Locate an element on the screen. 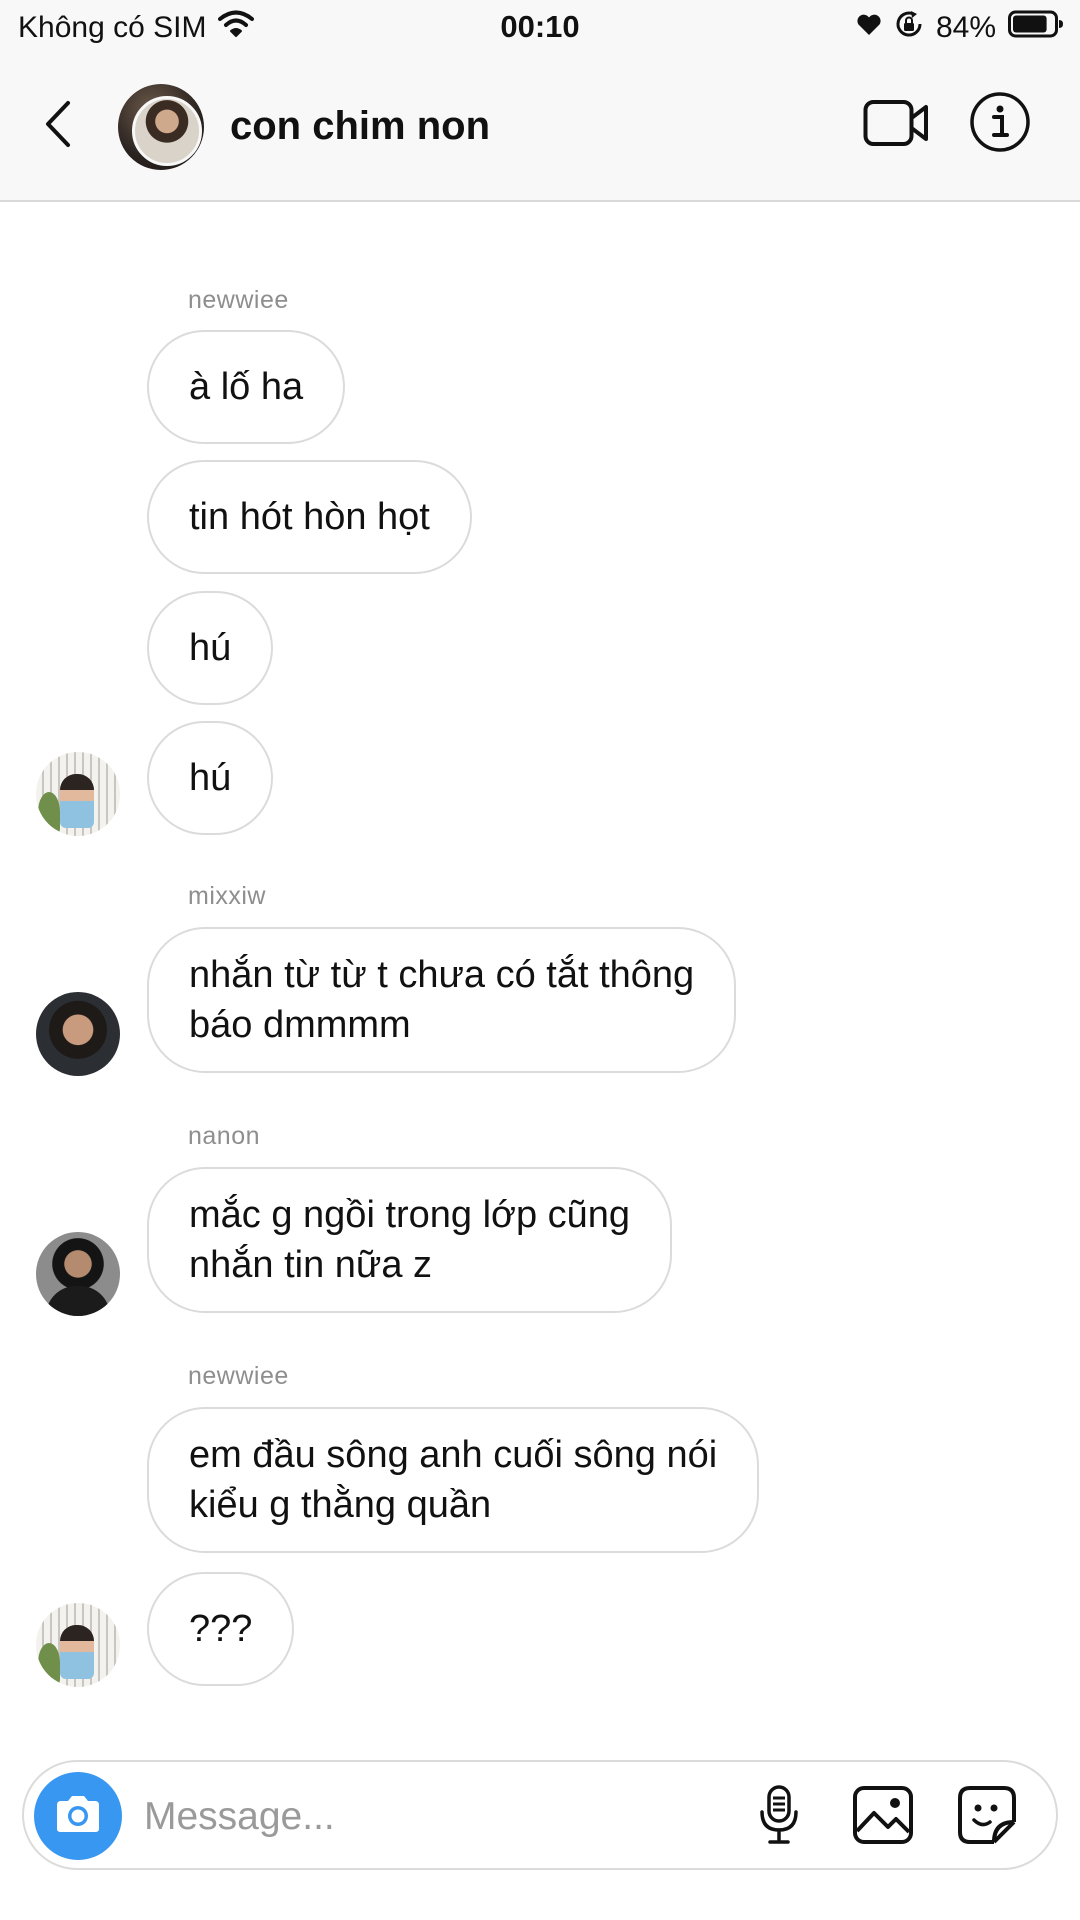 Image resolution: width=1080 pixels, height=1920 pixels. message-line: mắc g ngồi trong lớp cũng is located at coordinates (410, 1215).